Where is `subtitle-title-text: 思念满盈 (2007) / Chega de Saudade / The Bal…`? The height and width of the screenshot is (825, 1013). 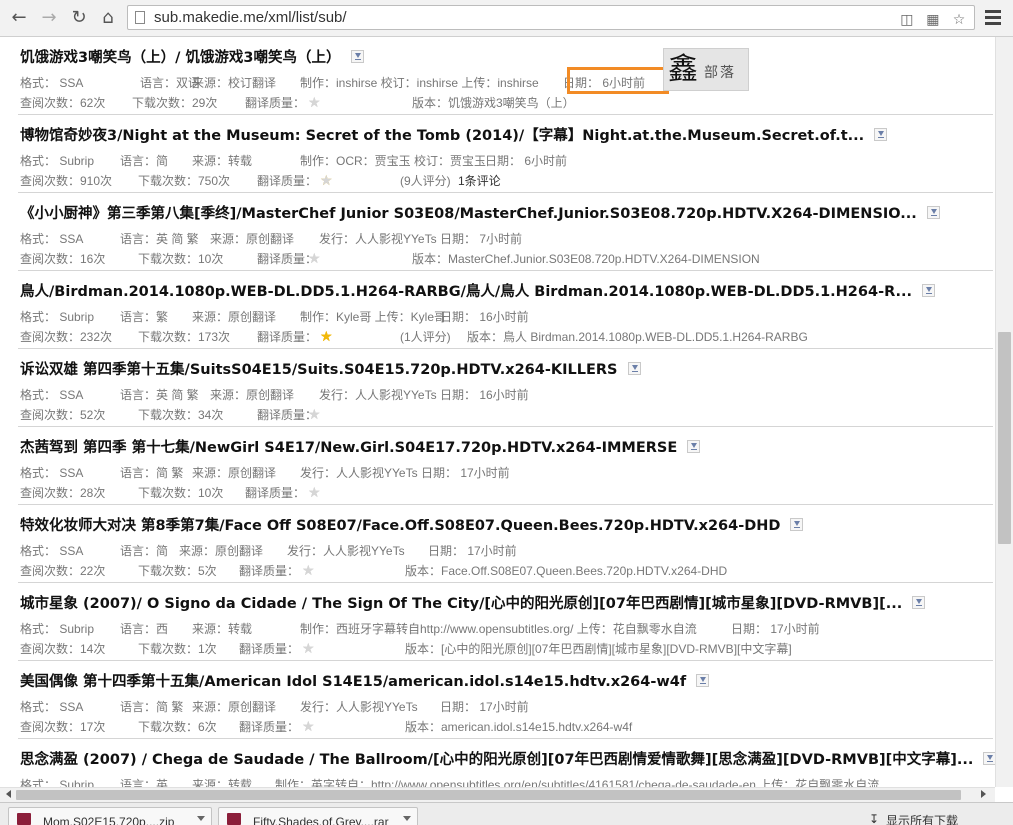
subtitle-title-text: 思念满盈 (2007) / Chega de Saudade / The Bal… is located at coordinates (496, 760).